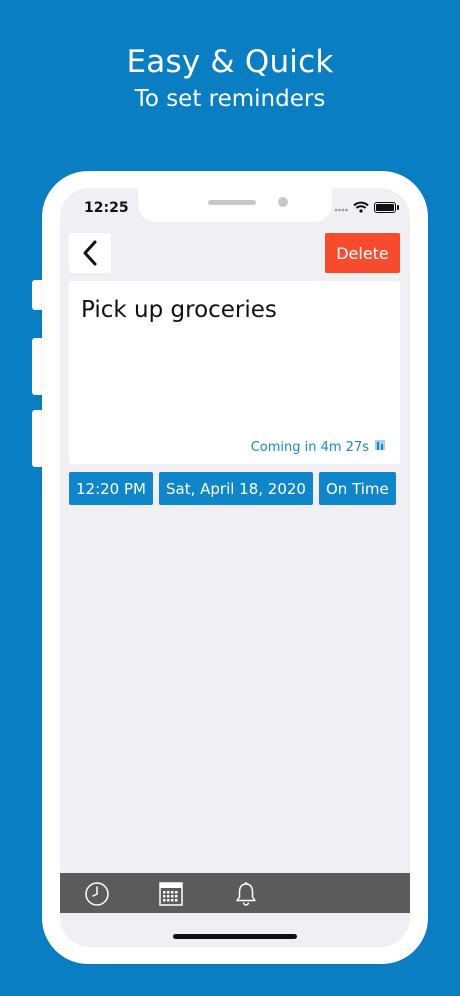  What do you see at coordinates (361, 207) in the screenshot?
I see `wifi-icon` at bounding box center [361, 207].